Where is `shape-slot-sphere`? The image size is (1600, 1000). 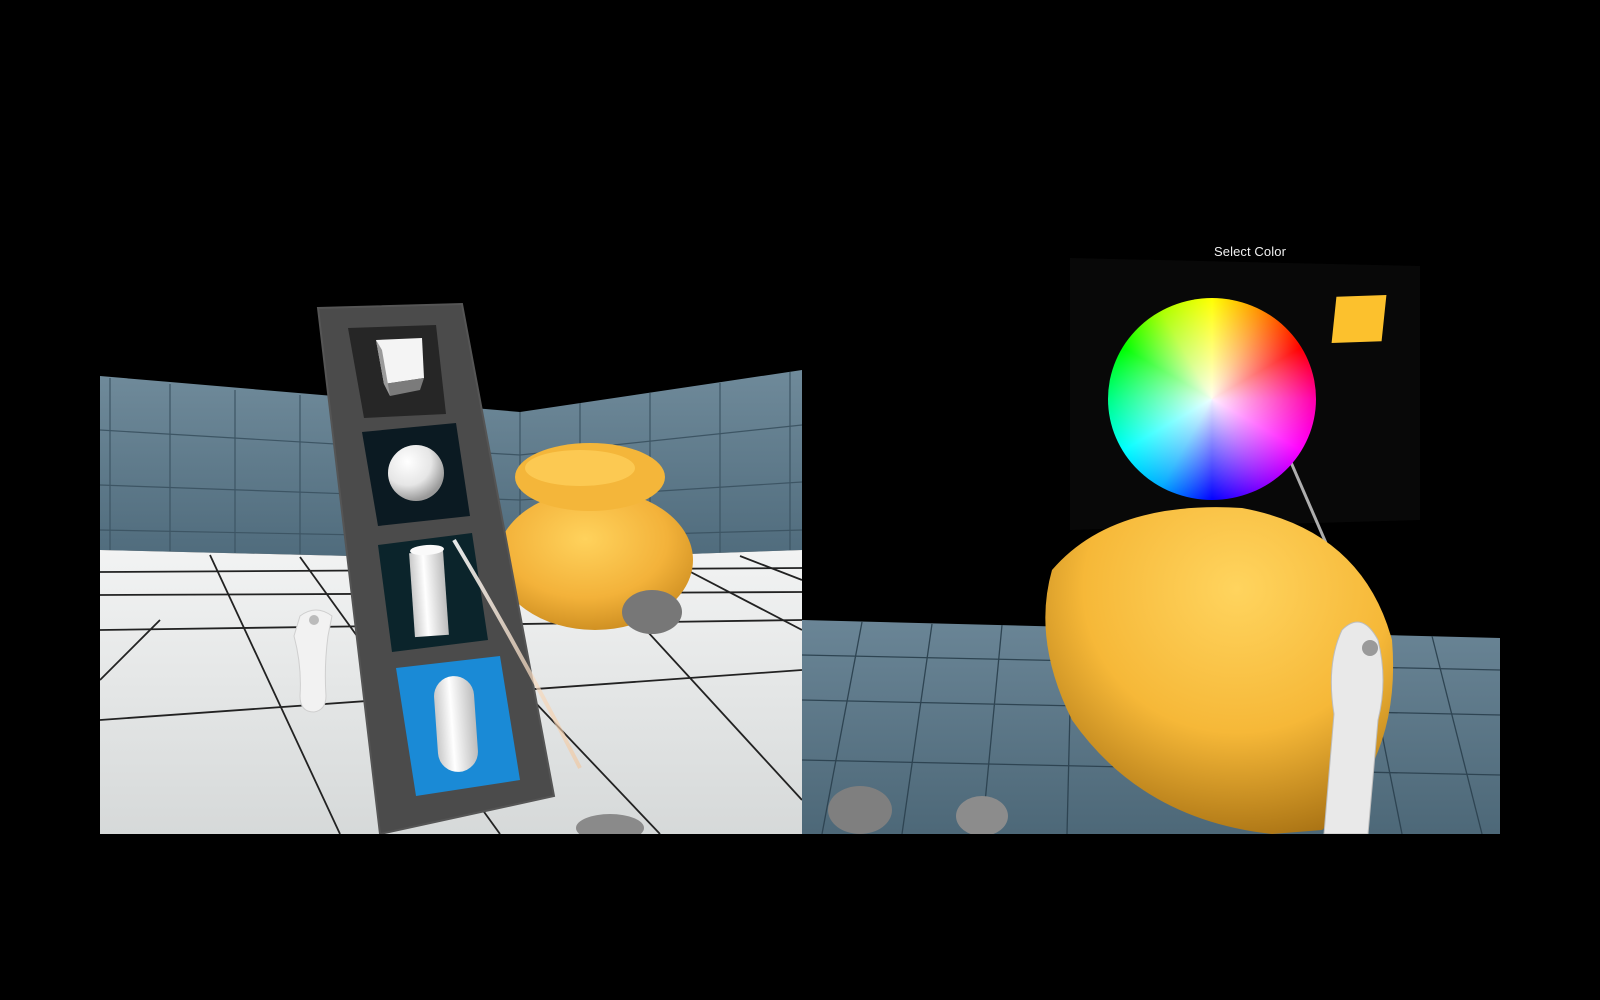 shape-slot-sphere is located at coordinates (416, 474).